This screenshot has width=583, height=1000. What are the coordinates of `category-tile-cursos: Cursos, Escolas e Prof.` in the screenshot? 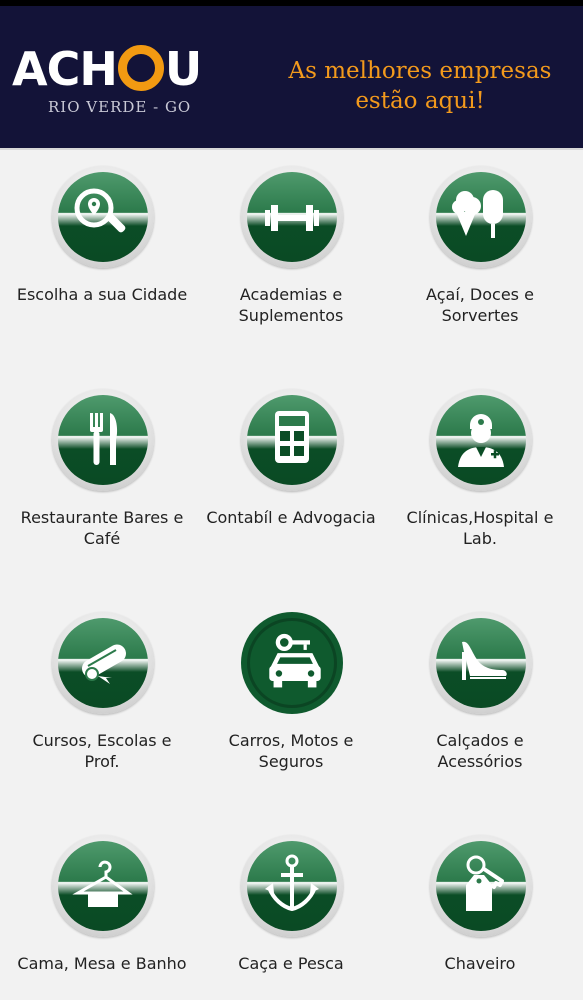 It's located at (102, 709).